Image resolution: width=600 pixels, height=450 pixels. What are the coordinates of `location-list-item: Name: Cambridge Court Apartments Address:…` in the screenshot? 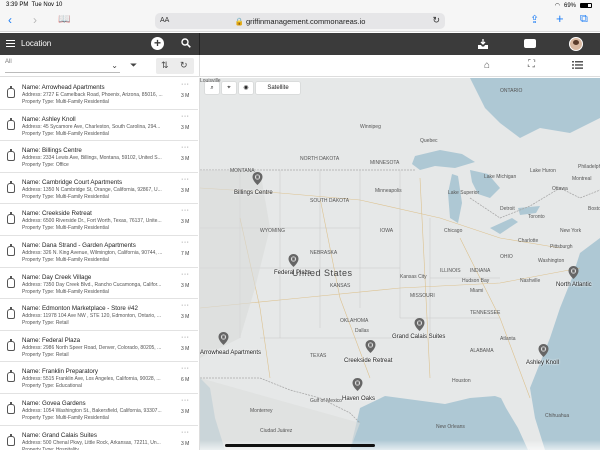 It's located at (99, 189).